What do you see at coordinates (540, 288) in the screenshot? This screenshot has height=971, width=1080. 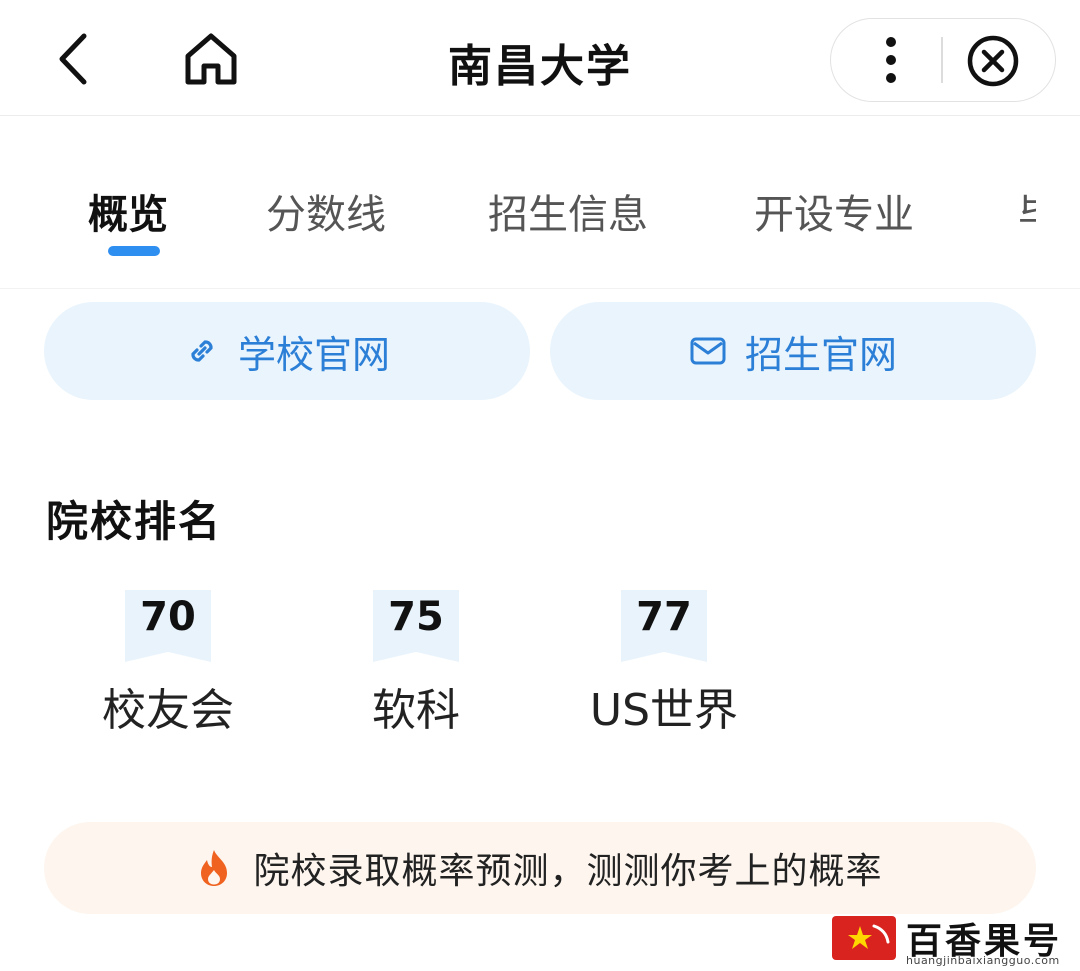 I see `tabs-divider` at bounding box center [540, 288].